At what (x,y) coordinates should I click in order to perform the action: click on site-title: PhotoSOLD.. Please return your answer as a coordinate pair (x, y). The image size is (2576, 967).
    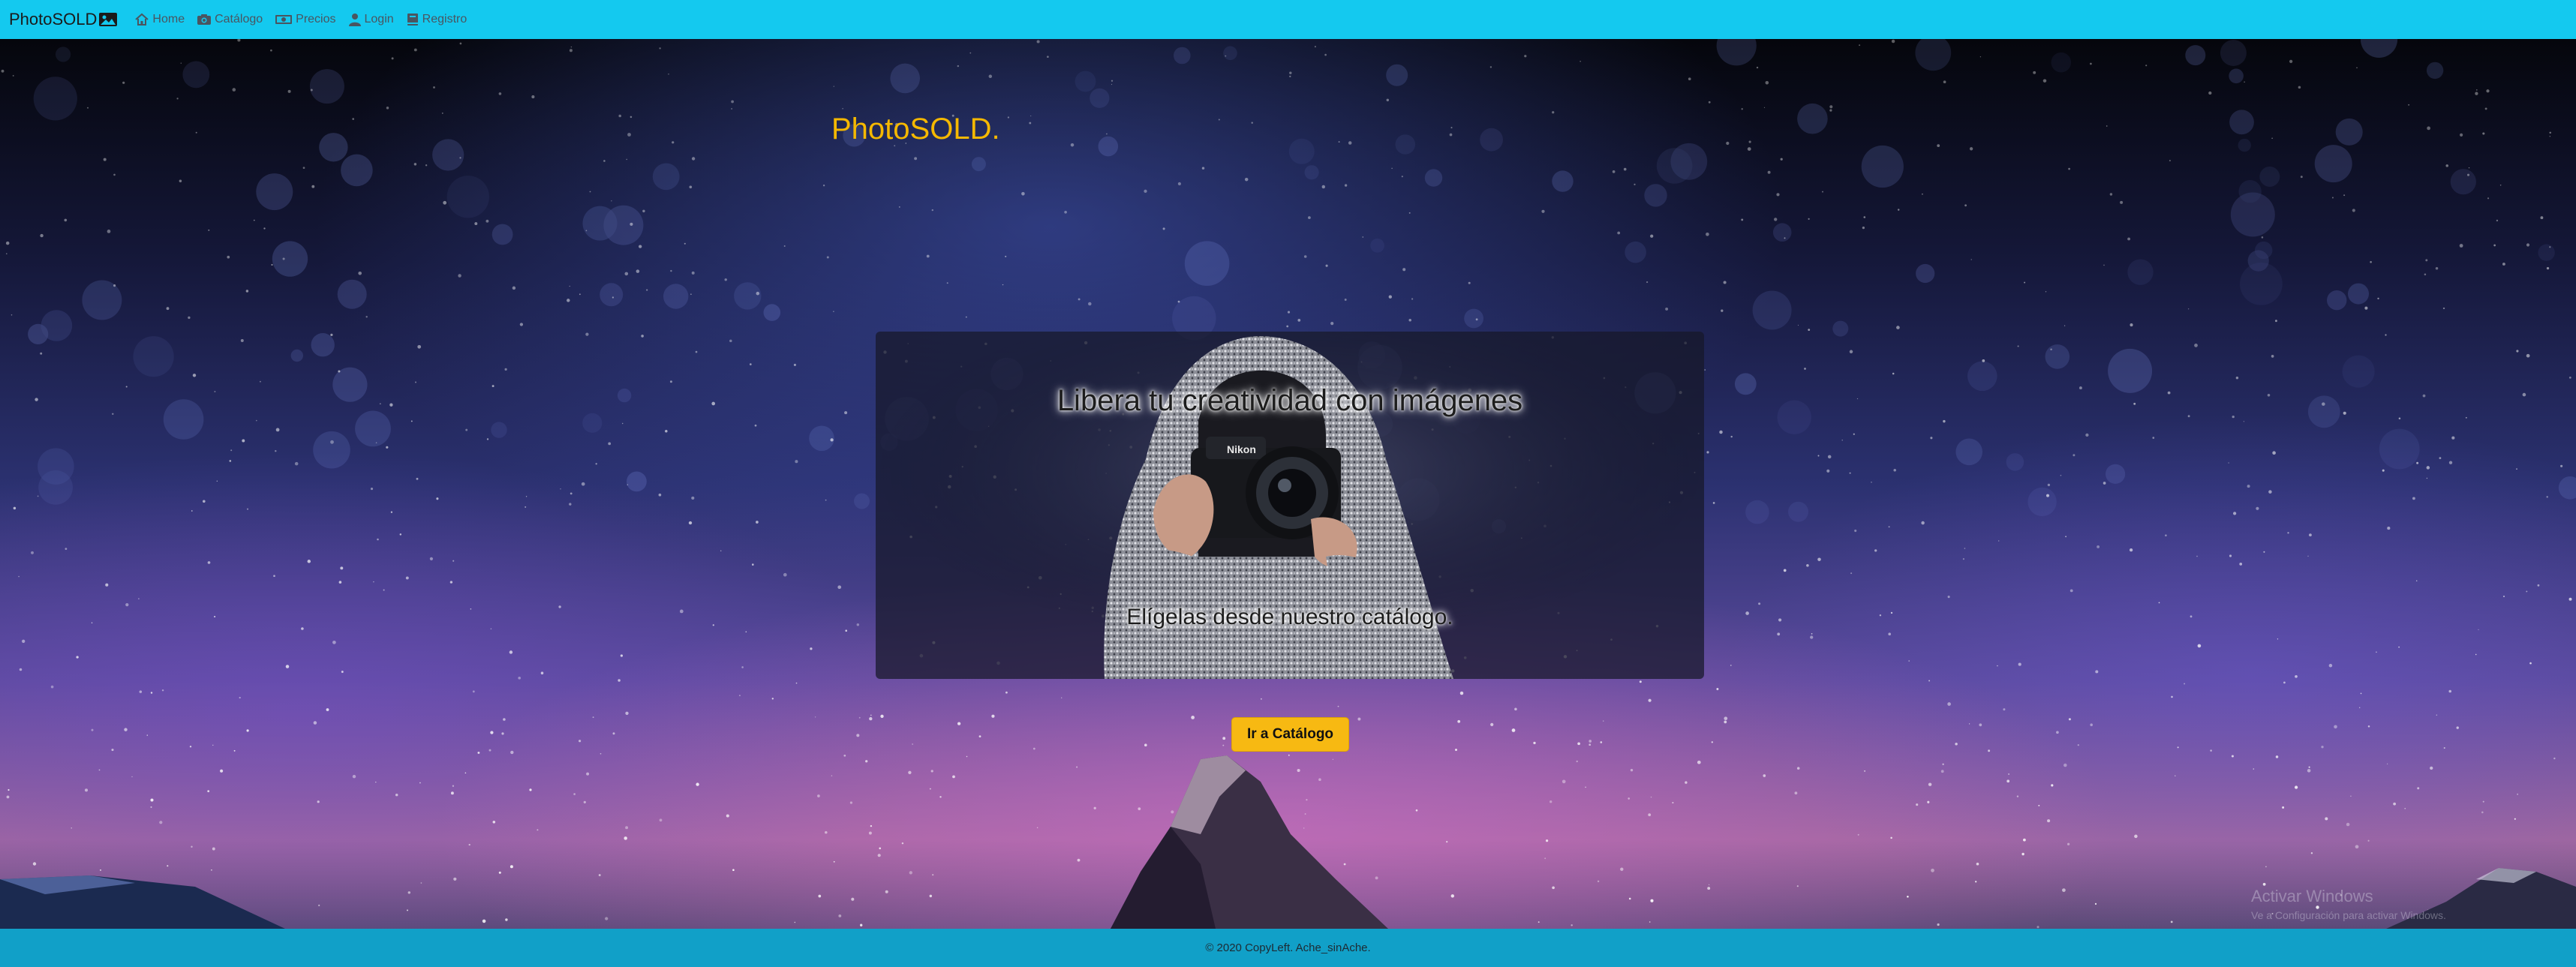
    Looking at the image, I should click on (915, 129).